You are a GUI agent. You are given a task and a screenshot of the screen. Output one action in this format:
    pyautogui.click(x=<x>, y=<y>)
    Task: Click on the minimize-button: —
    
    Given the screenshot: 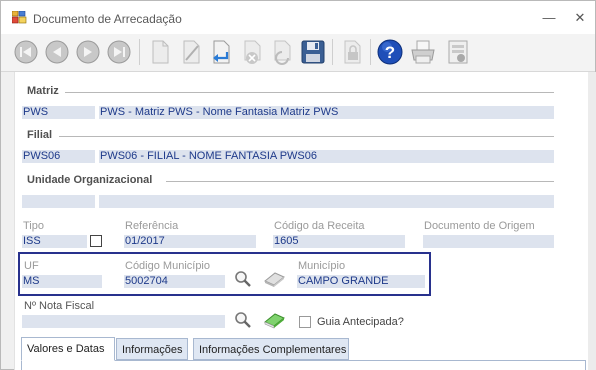 What is the action you would take?
    pyautogui.click(x=549, y=18)
    